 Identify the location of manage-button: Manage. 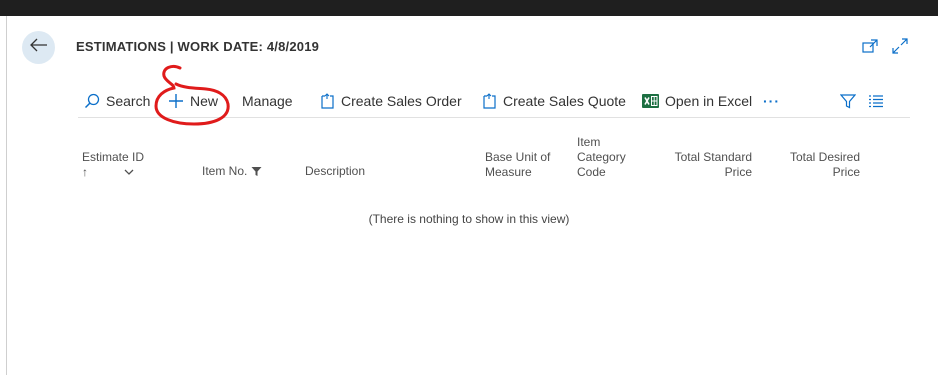
(267, 101).